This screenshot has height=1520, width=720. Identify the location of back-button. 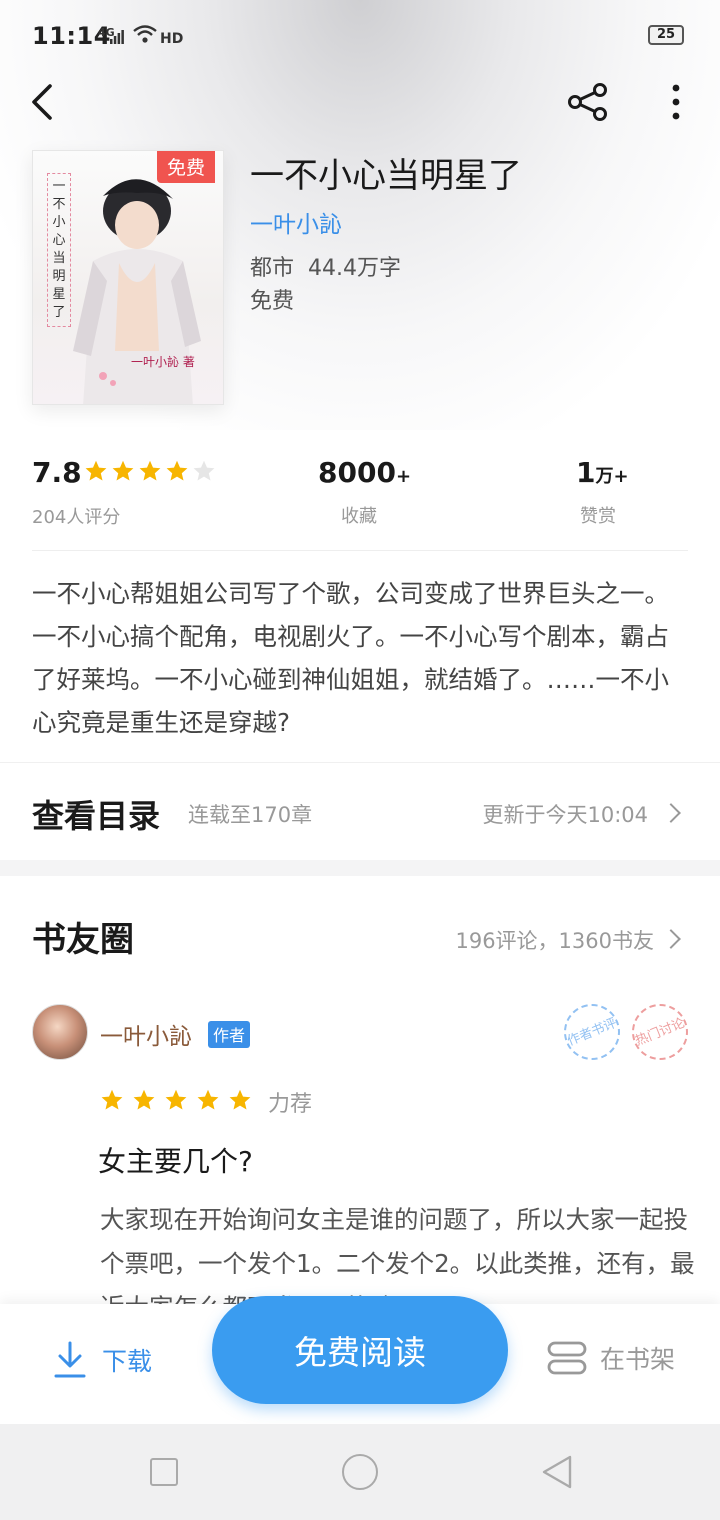
(42, 102).